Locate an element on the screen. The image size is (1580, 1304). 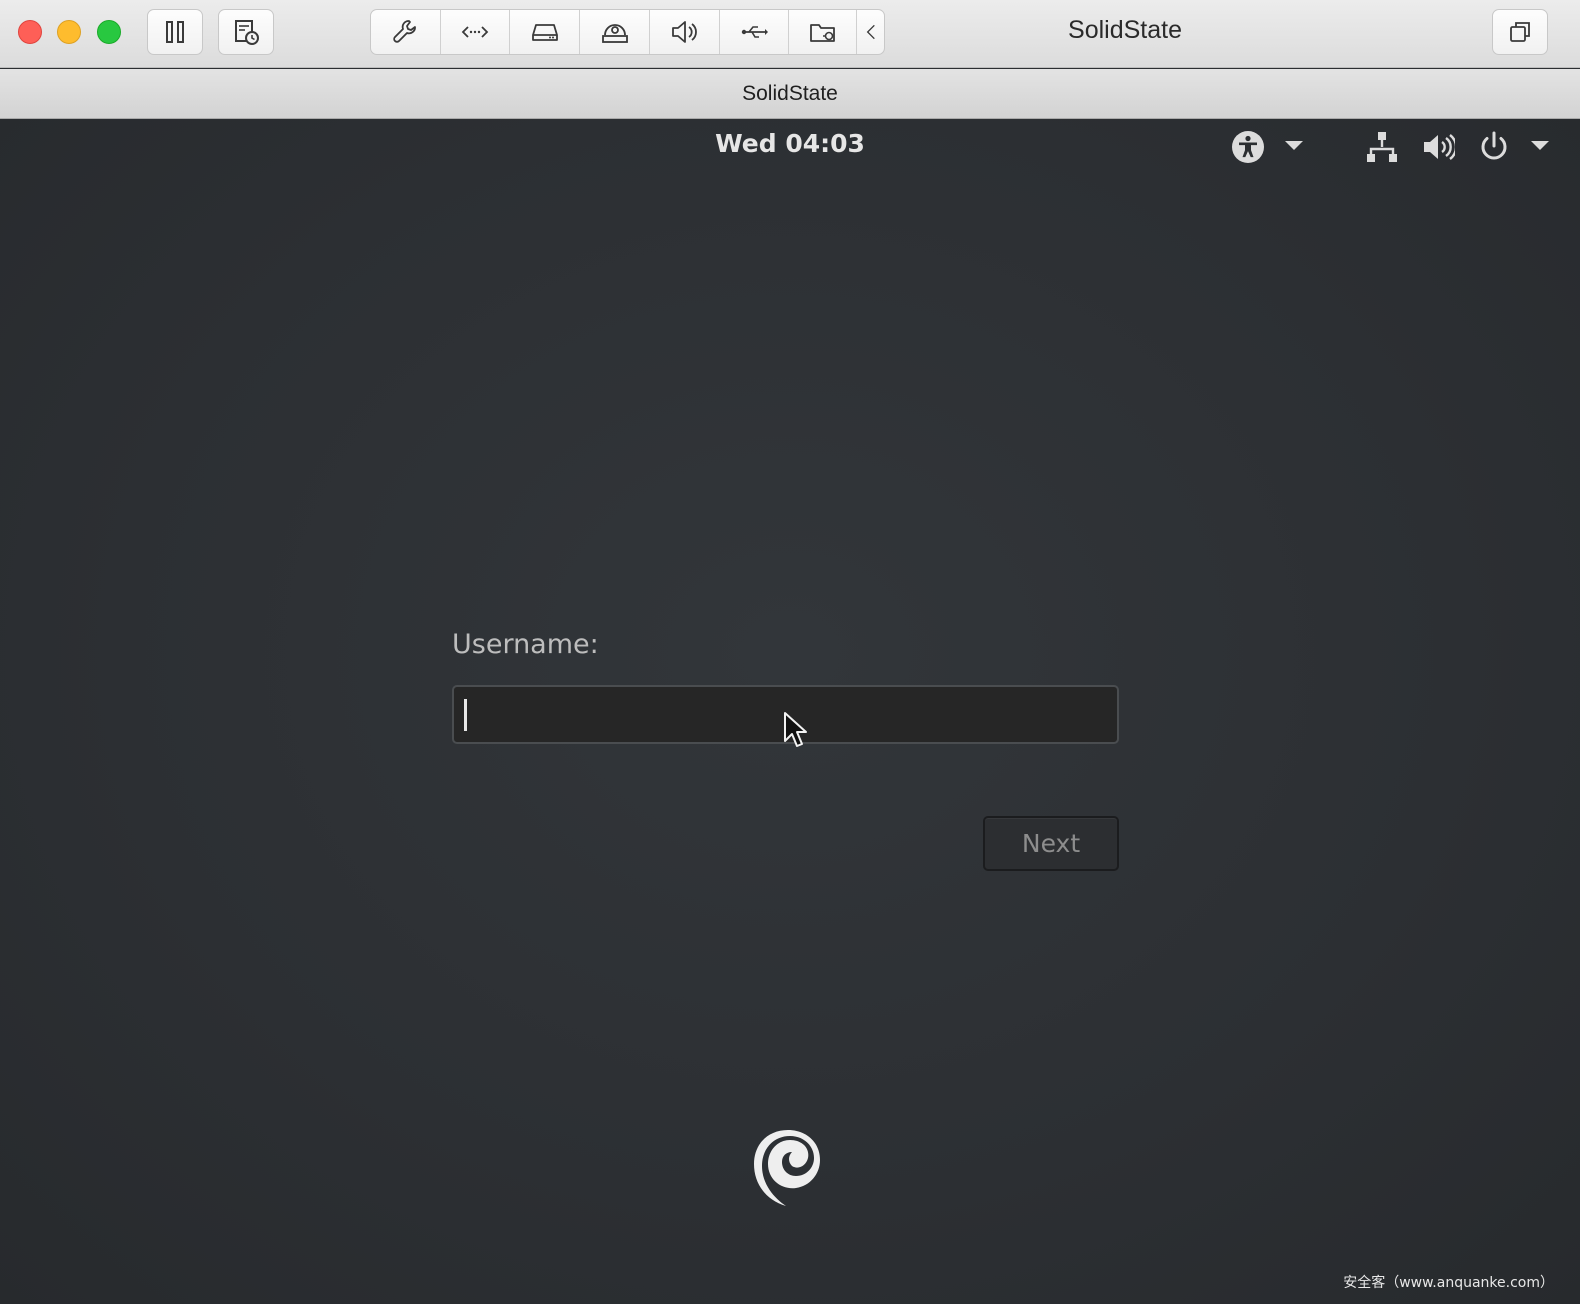
window-restore-icon is located at coordinates (1520, 32).